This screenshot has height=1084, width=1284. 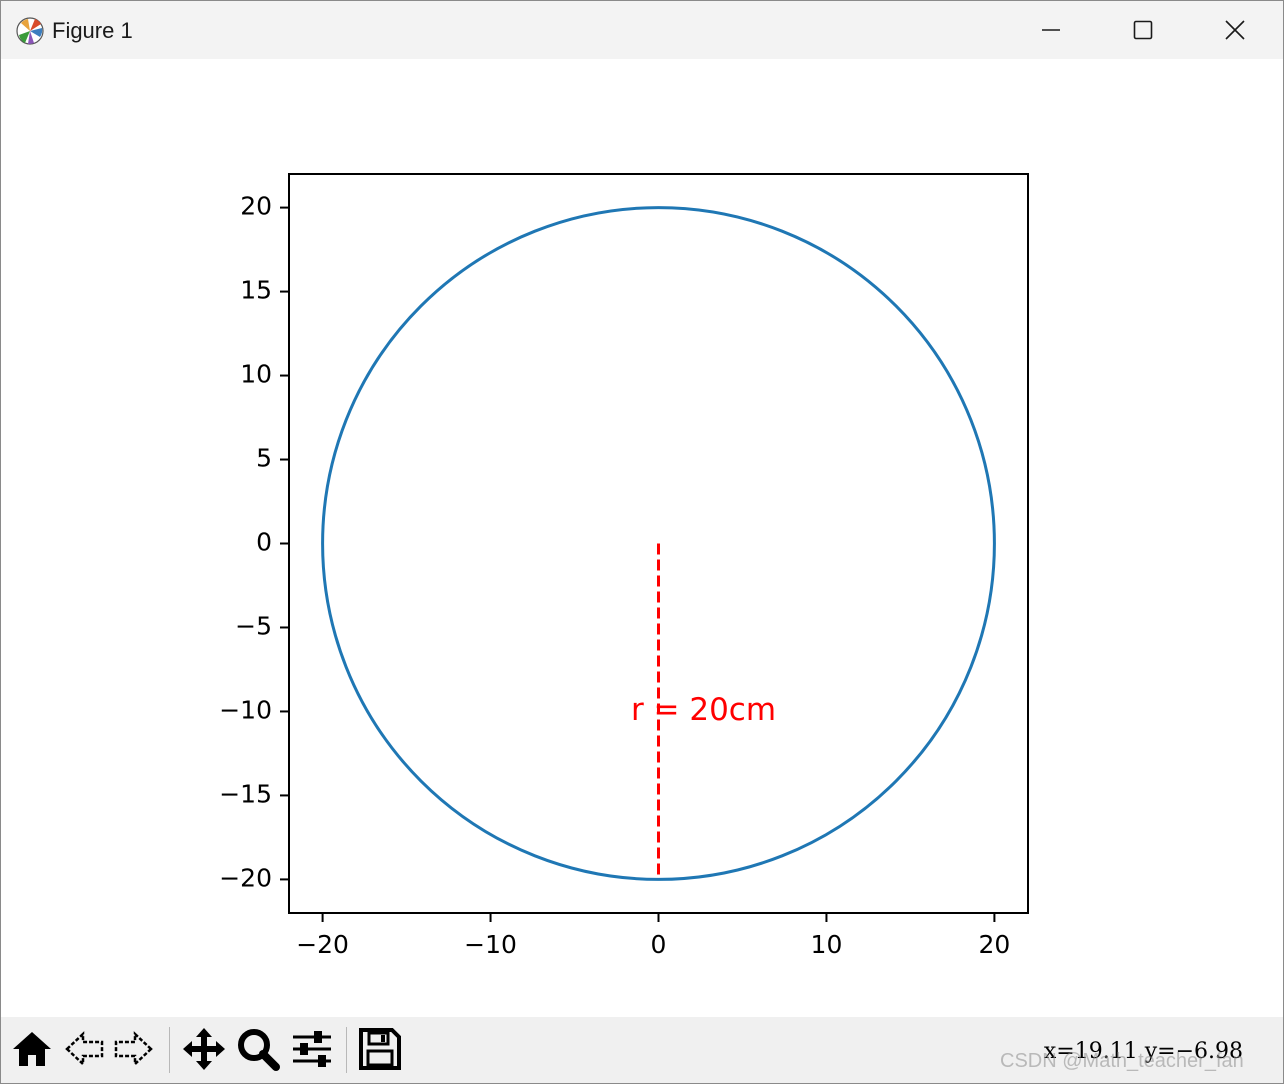 I want to click on x-tick-label: 20, so click(x=995, y=944).